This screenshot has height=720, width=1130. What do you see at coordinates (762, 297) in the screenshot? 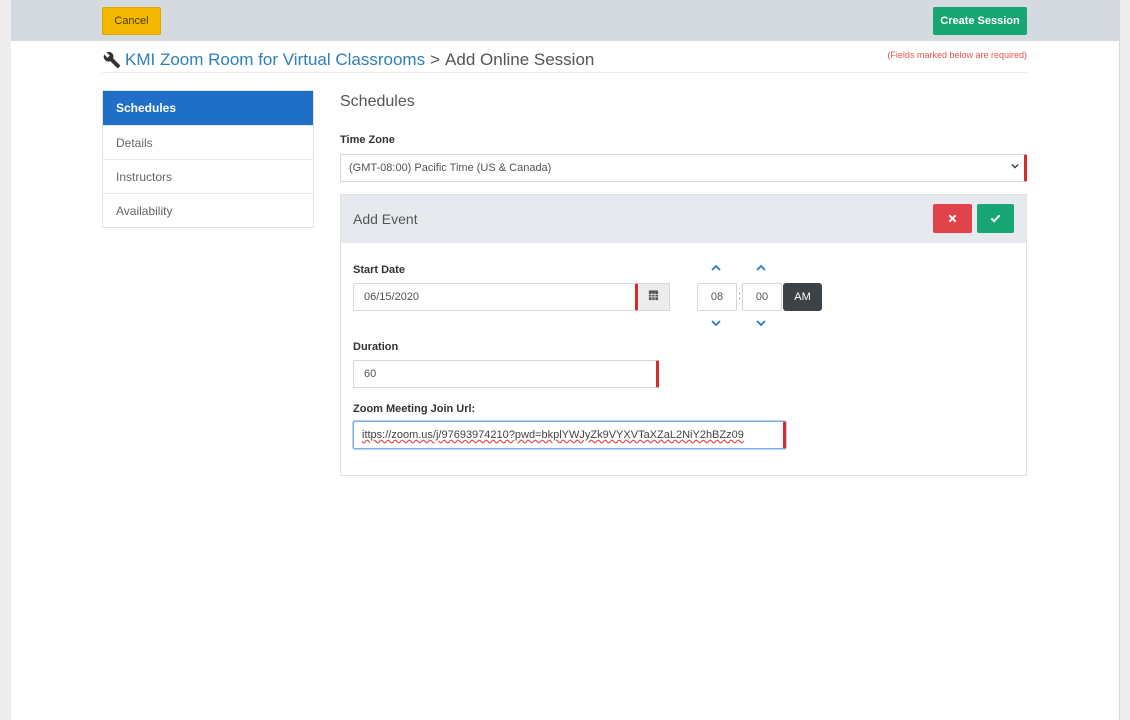
I see `minute-input: 00` at bounding box center [762, 297].